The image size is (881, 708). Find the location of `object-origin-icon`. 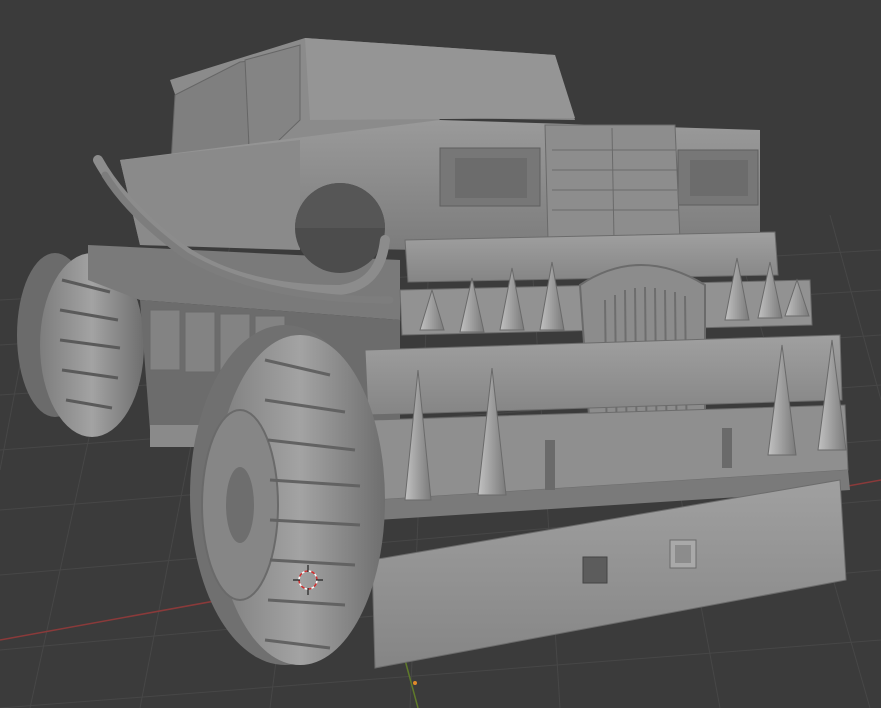

object-origin-icon is located at coordinates (415, 683).